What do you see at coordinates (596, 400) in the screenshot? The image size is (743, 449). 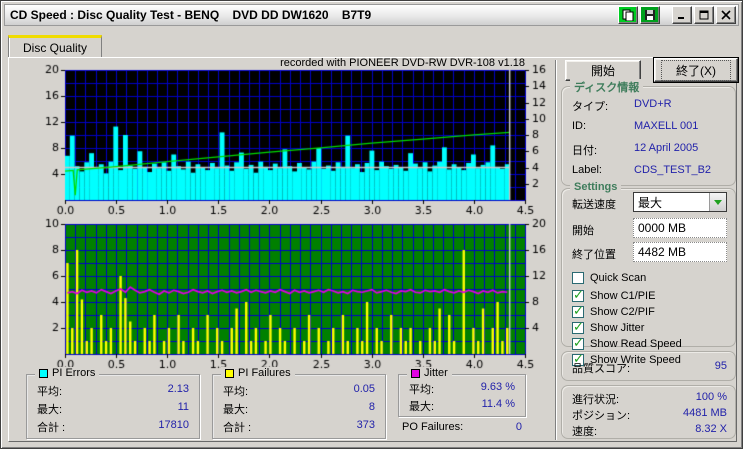 I see `progress-label: 進行状況:` at bounding box center [596, 400].